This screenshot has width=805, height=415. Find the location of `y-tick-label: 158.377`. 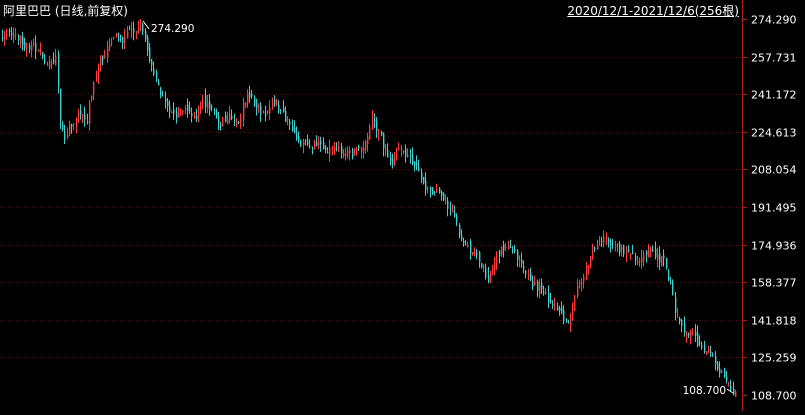

y-tick-label: 158.377 is located at coordinates (774, 283).